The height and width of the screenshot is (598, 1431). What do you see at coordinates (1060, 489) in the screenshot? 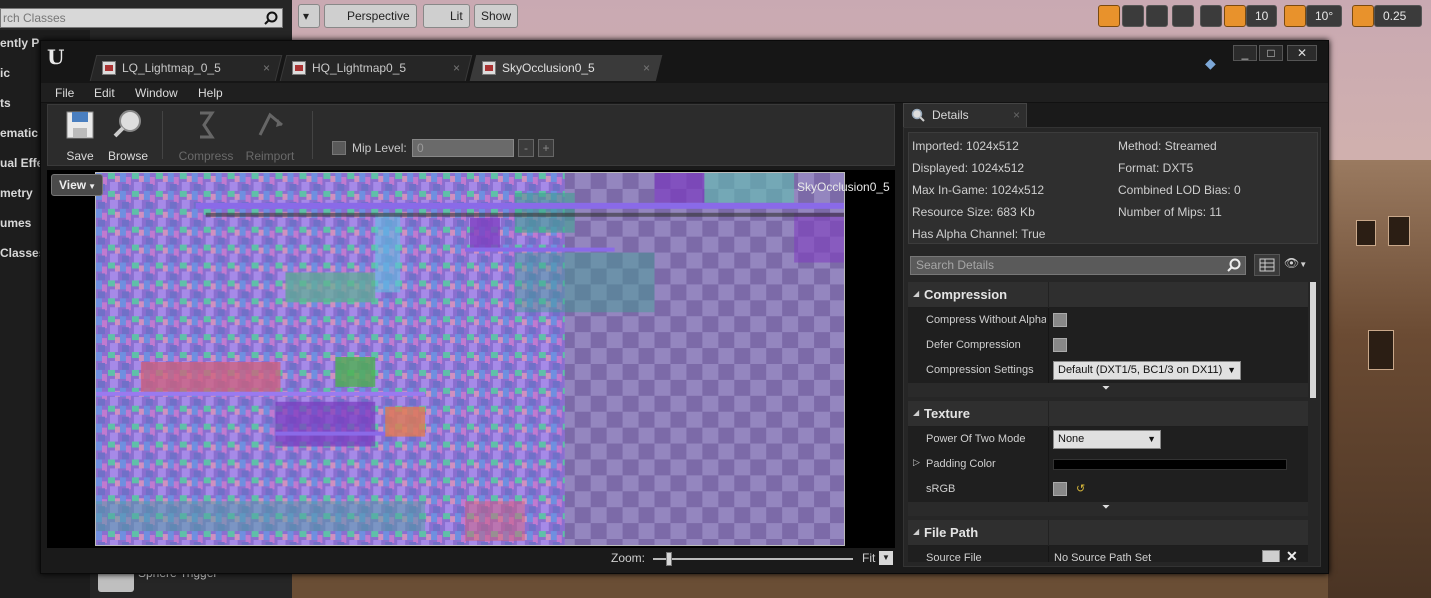
I see `srgb-checkbox` at bounding box center [1060, 489].